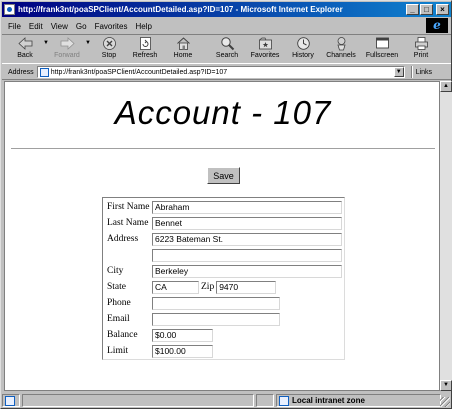  I want to click on links-button: Links, so click(424, 72).